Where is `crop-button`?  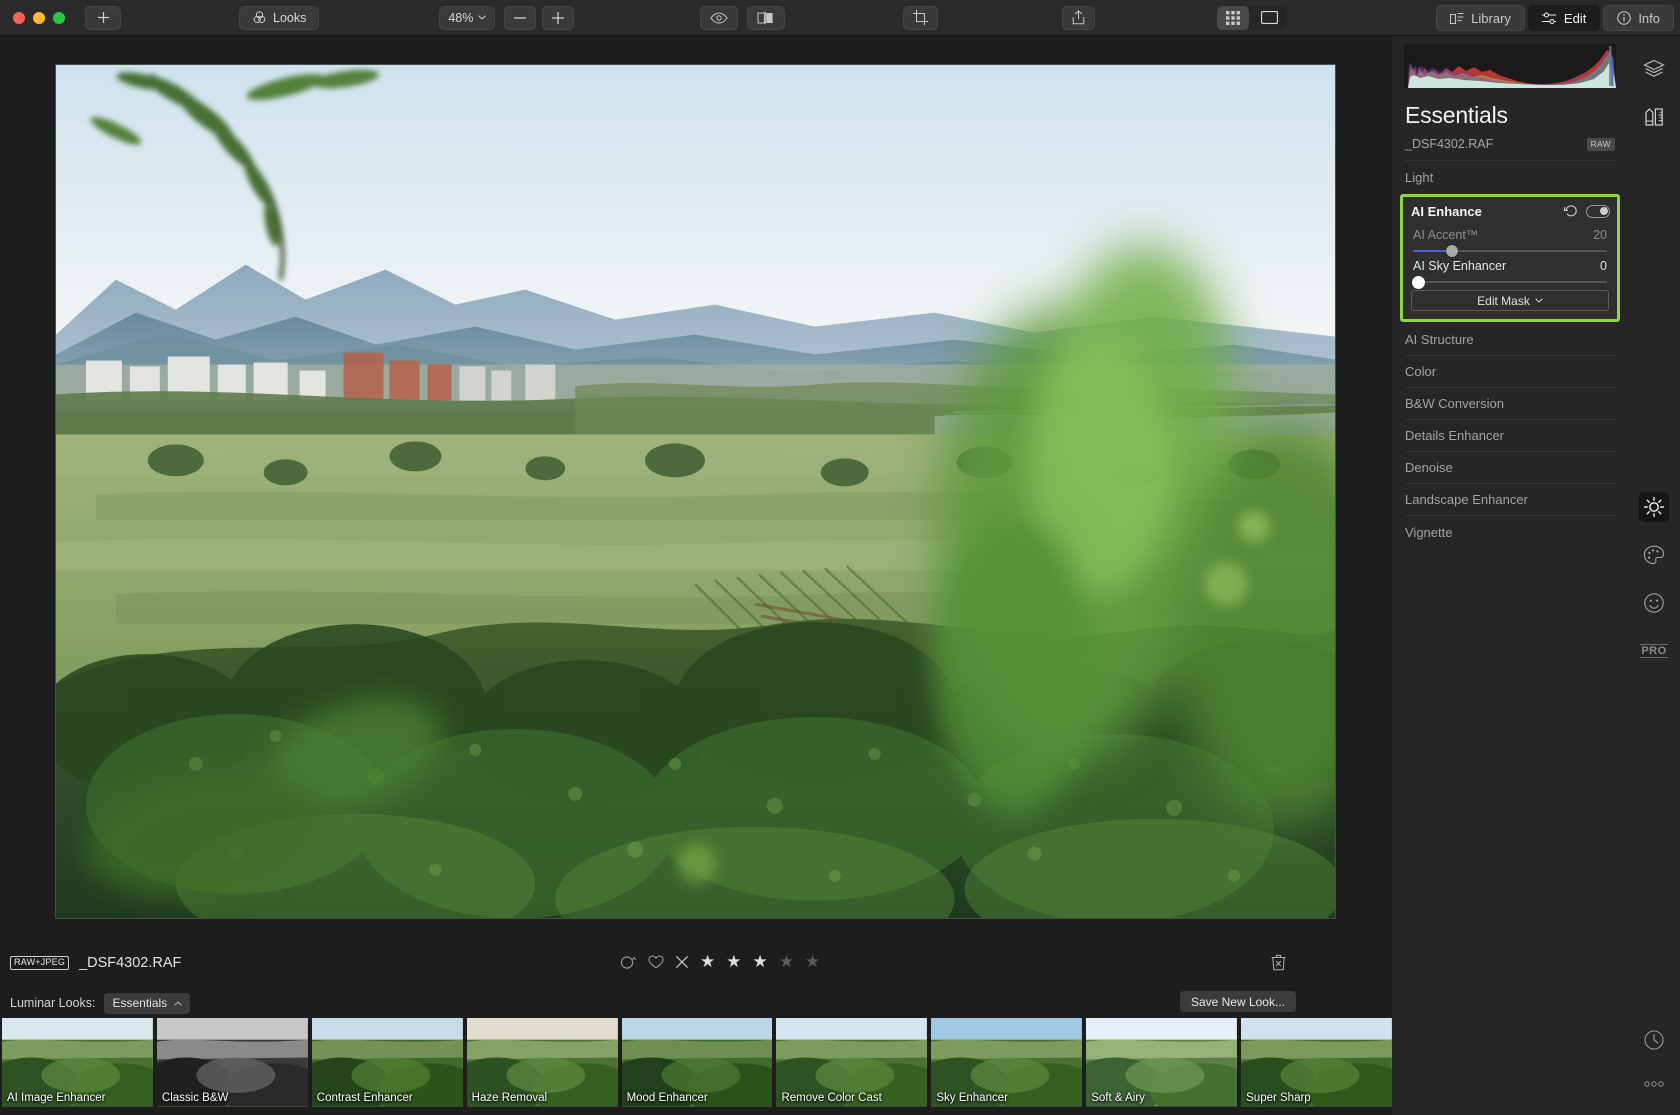
crop-button is located at coordinates (921, 17).